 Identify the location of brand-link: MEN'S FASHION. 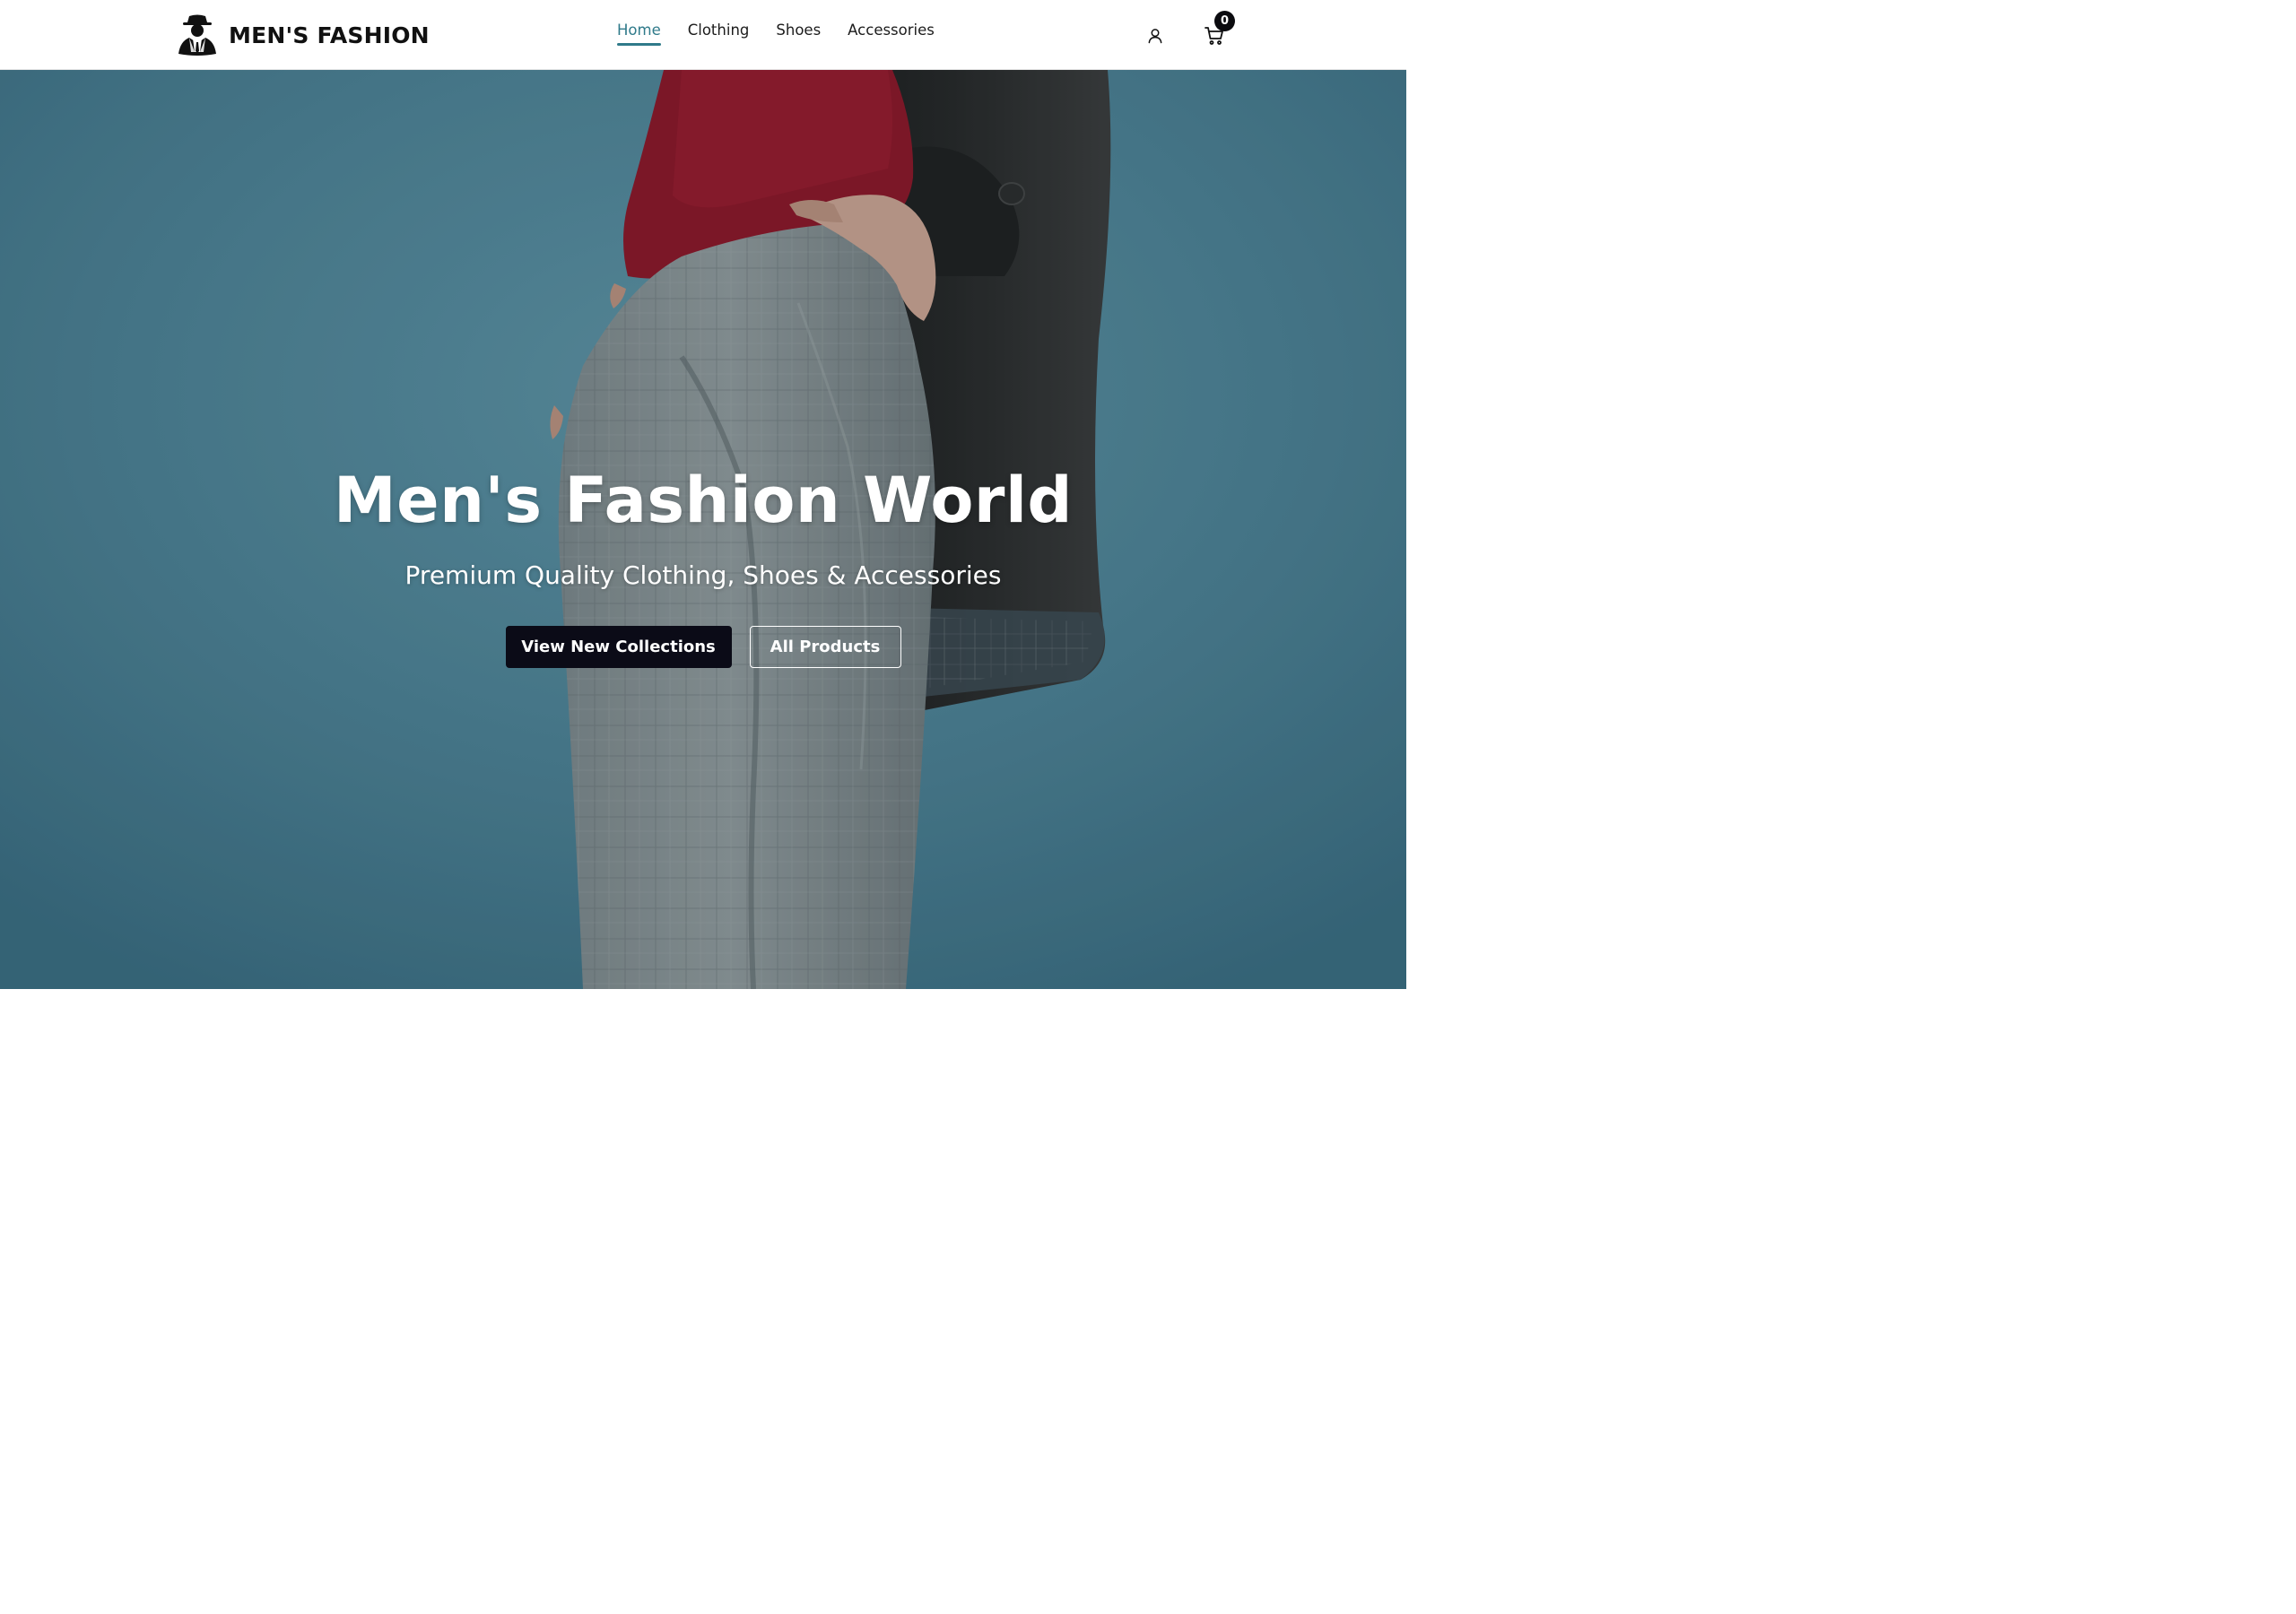
(302, 35).